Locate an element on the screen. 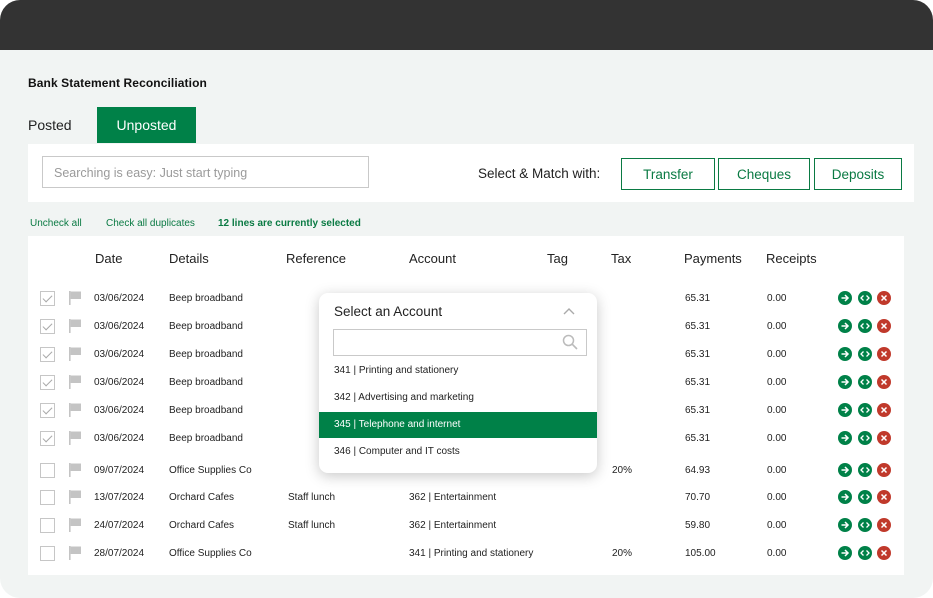  dropdown-option: 341 | Printing and stationery is located at coordinates (458, 371).